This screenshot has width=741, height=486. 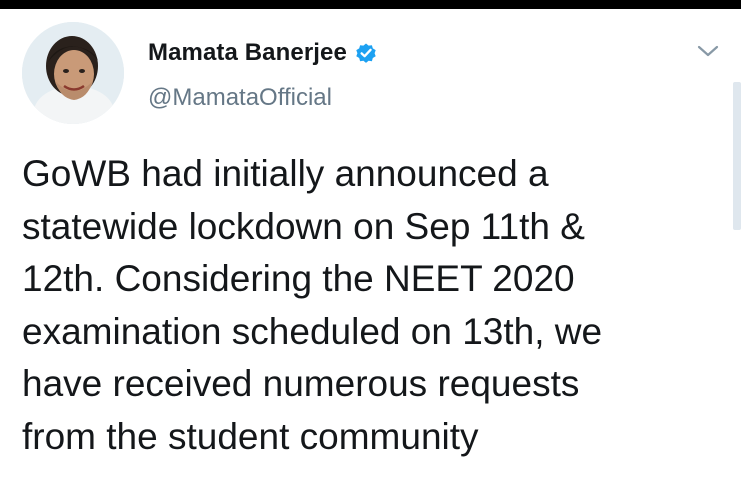 I want to click on tweet-menu-button, so click(x=708, y=51).